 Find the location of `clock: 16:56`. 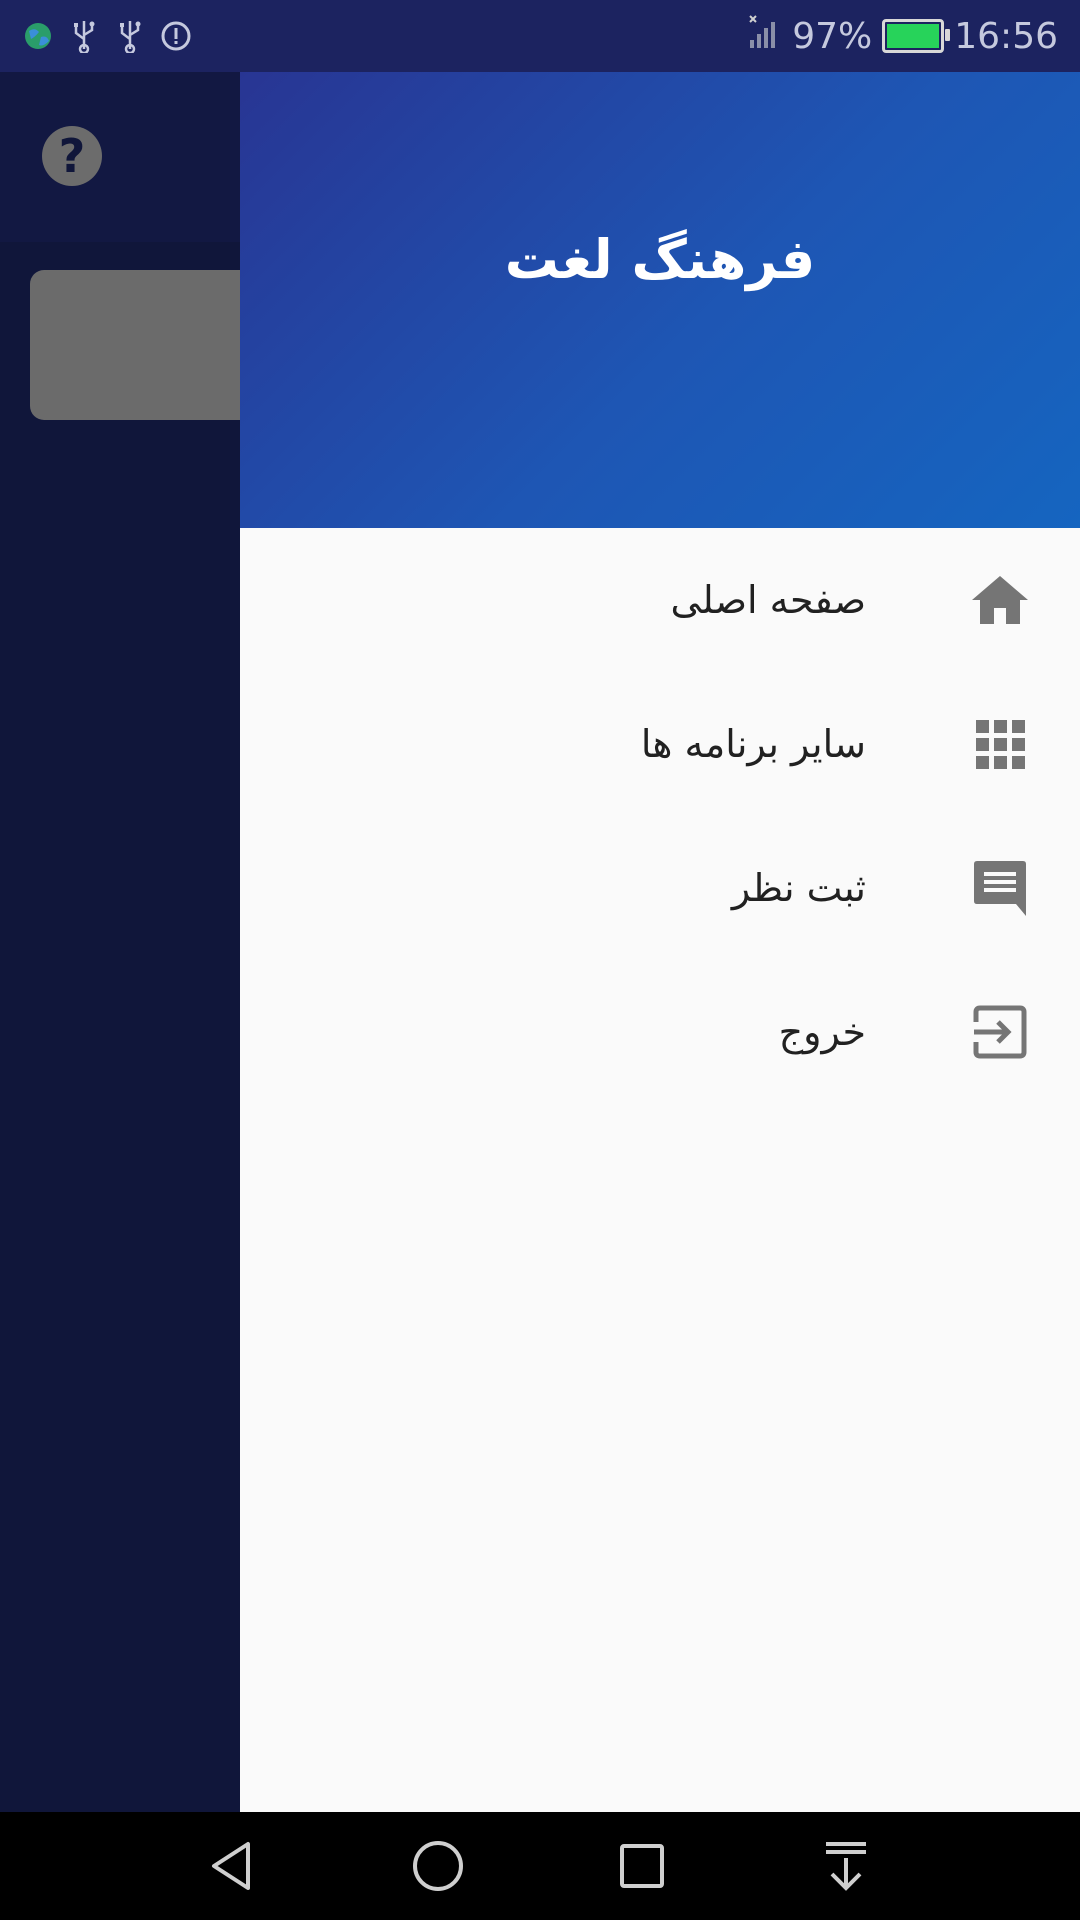

clock: 16:56 is located at coordinates (1006, 36).